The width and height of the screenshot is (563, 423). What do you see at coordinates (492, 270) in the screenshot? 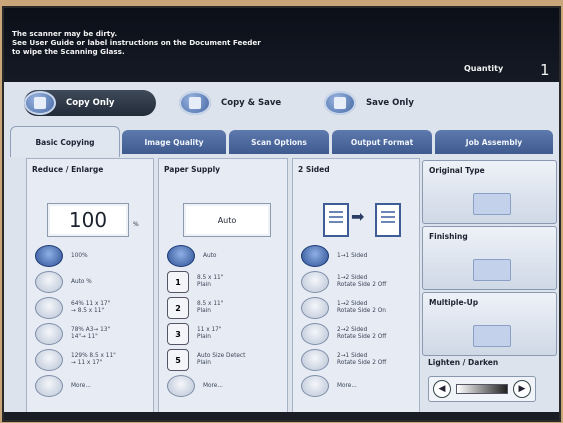
I see `finishing-icon` at bounding box center [492, 270].